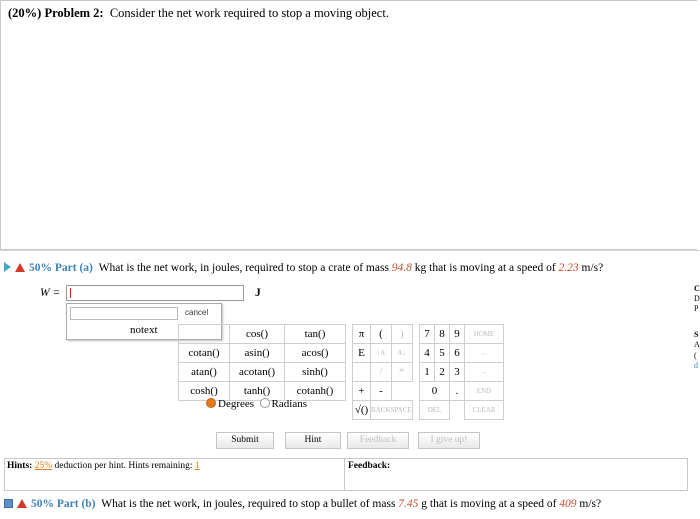 This screenshot has height=519, width=700. Describe the element at coordinates (695, 355) in the screenshot. I see `side-letter-paren: (` at that location.